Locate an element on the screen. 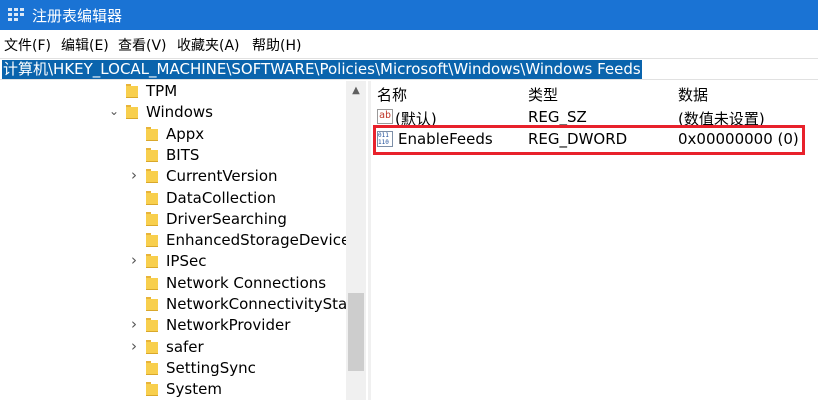 The height and width of the screenshot is (400, 818). tree-item-label: safer is located at coordinates (185, 346).